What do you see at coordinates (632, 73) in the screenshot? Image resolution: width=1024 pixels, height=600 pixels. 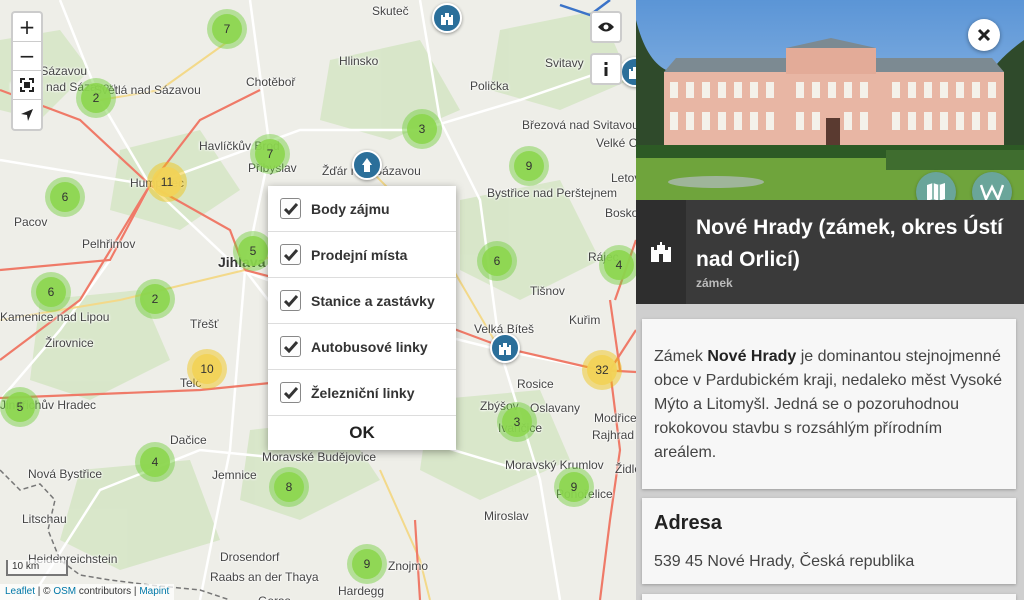 I see `castle-icon` at bounding box center [632, 73].